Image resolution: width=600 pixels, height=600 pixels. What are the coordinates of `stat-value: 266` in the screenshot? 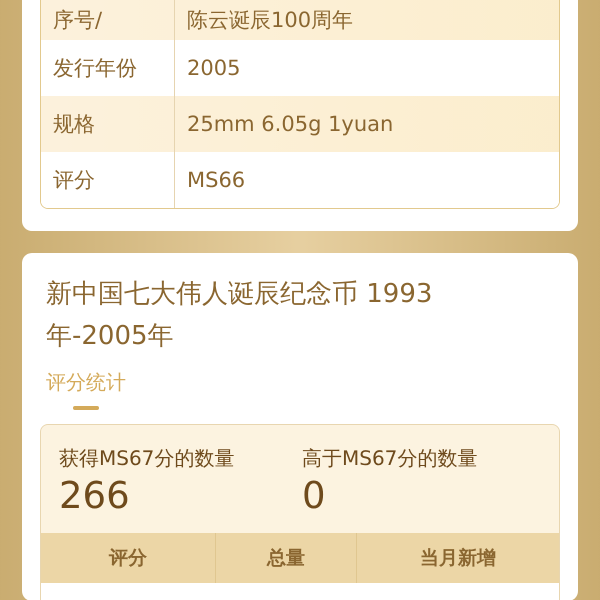 It's located at (95, 495).